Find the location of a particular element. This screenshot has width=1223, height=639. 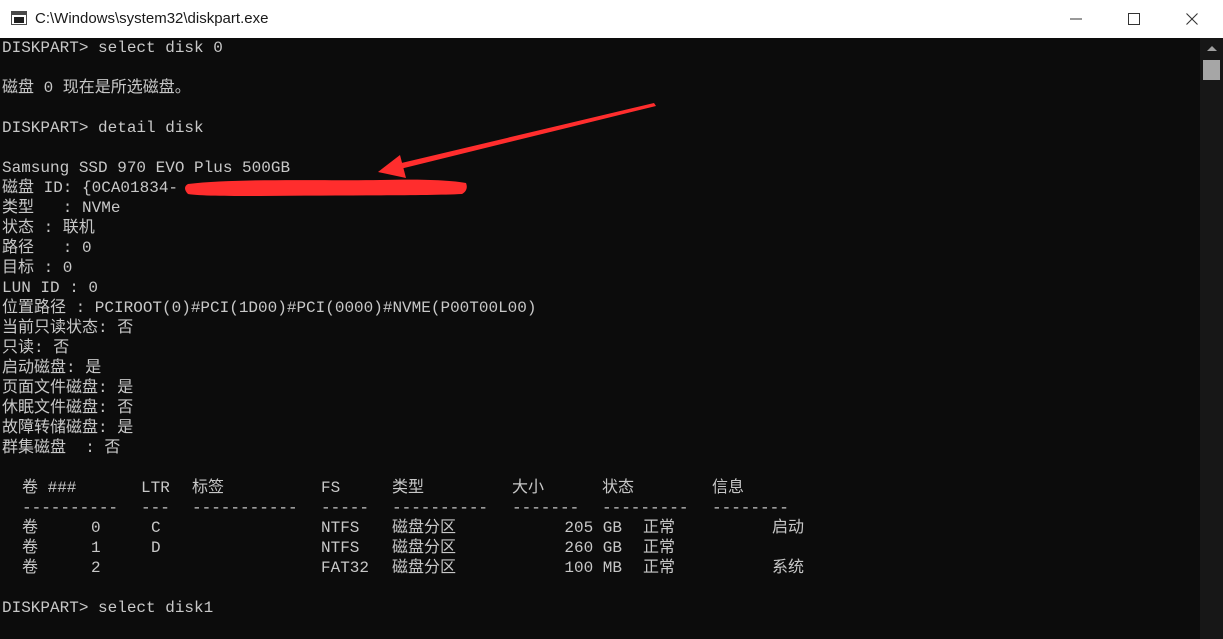

maximize-icon is located at coordinates (1134, 19).